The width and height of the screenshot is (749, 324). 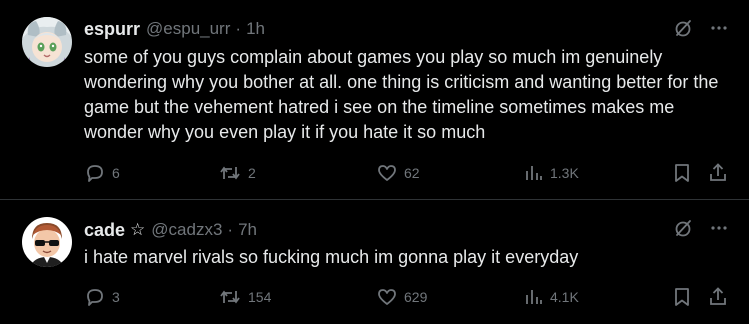 What do you see at coordinates (112, 29) in the screenshot?
I see `display-name: espurr` at bounding box center [112, 29].